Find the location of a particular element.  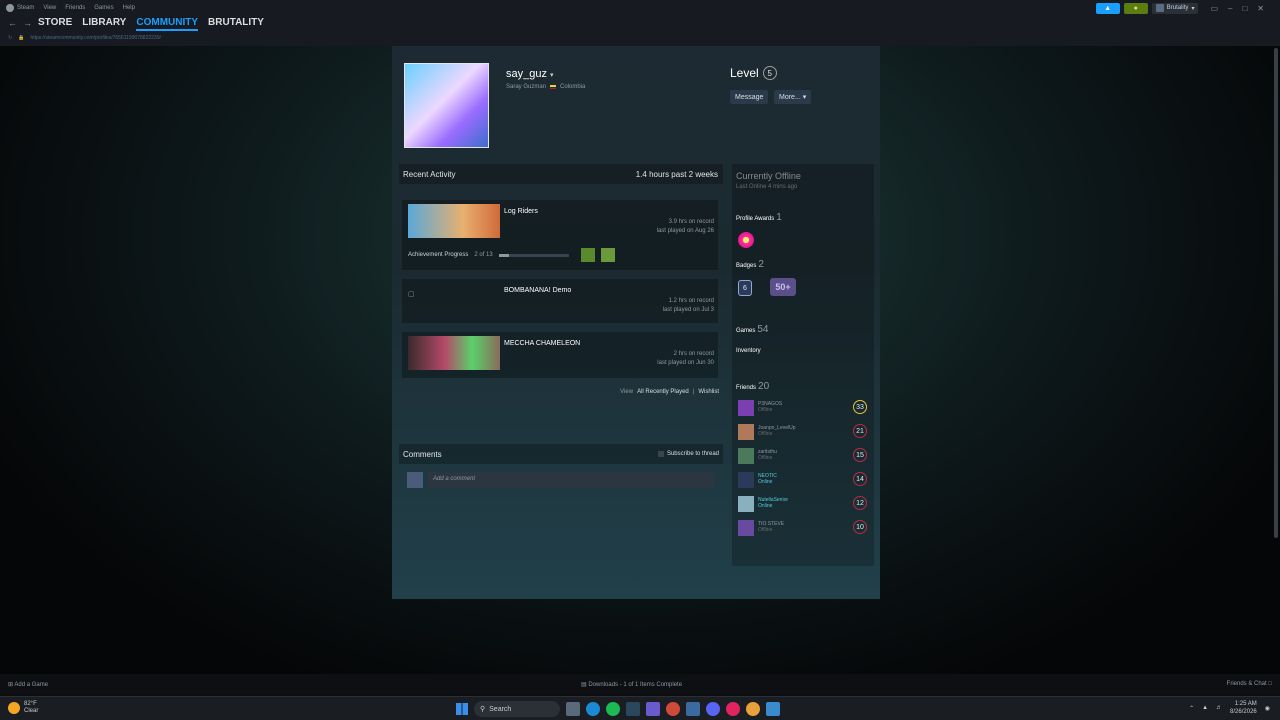

comment-input: Add a comment is located at coordinates (571, 480).